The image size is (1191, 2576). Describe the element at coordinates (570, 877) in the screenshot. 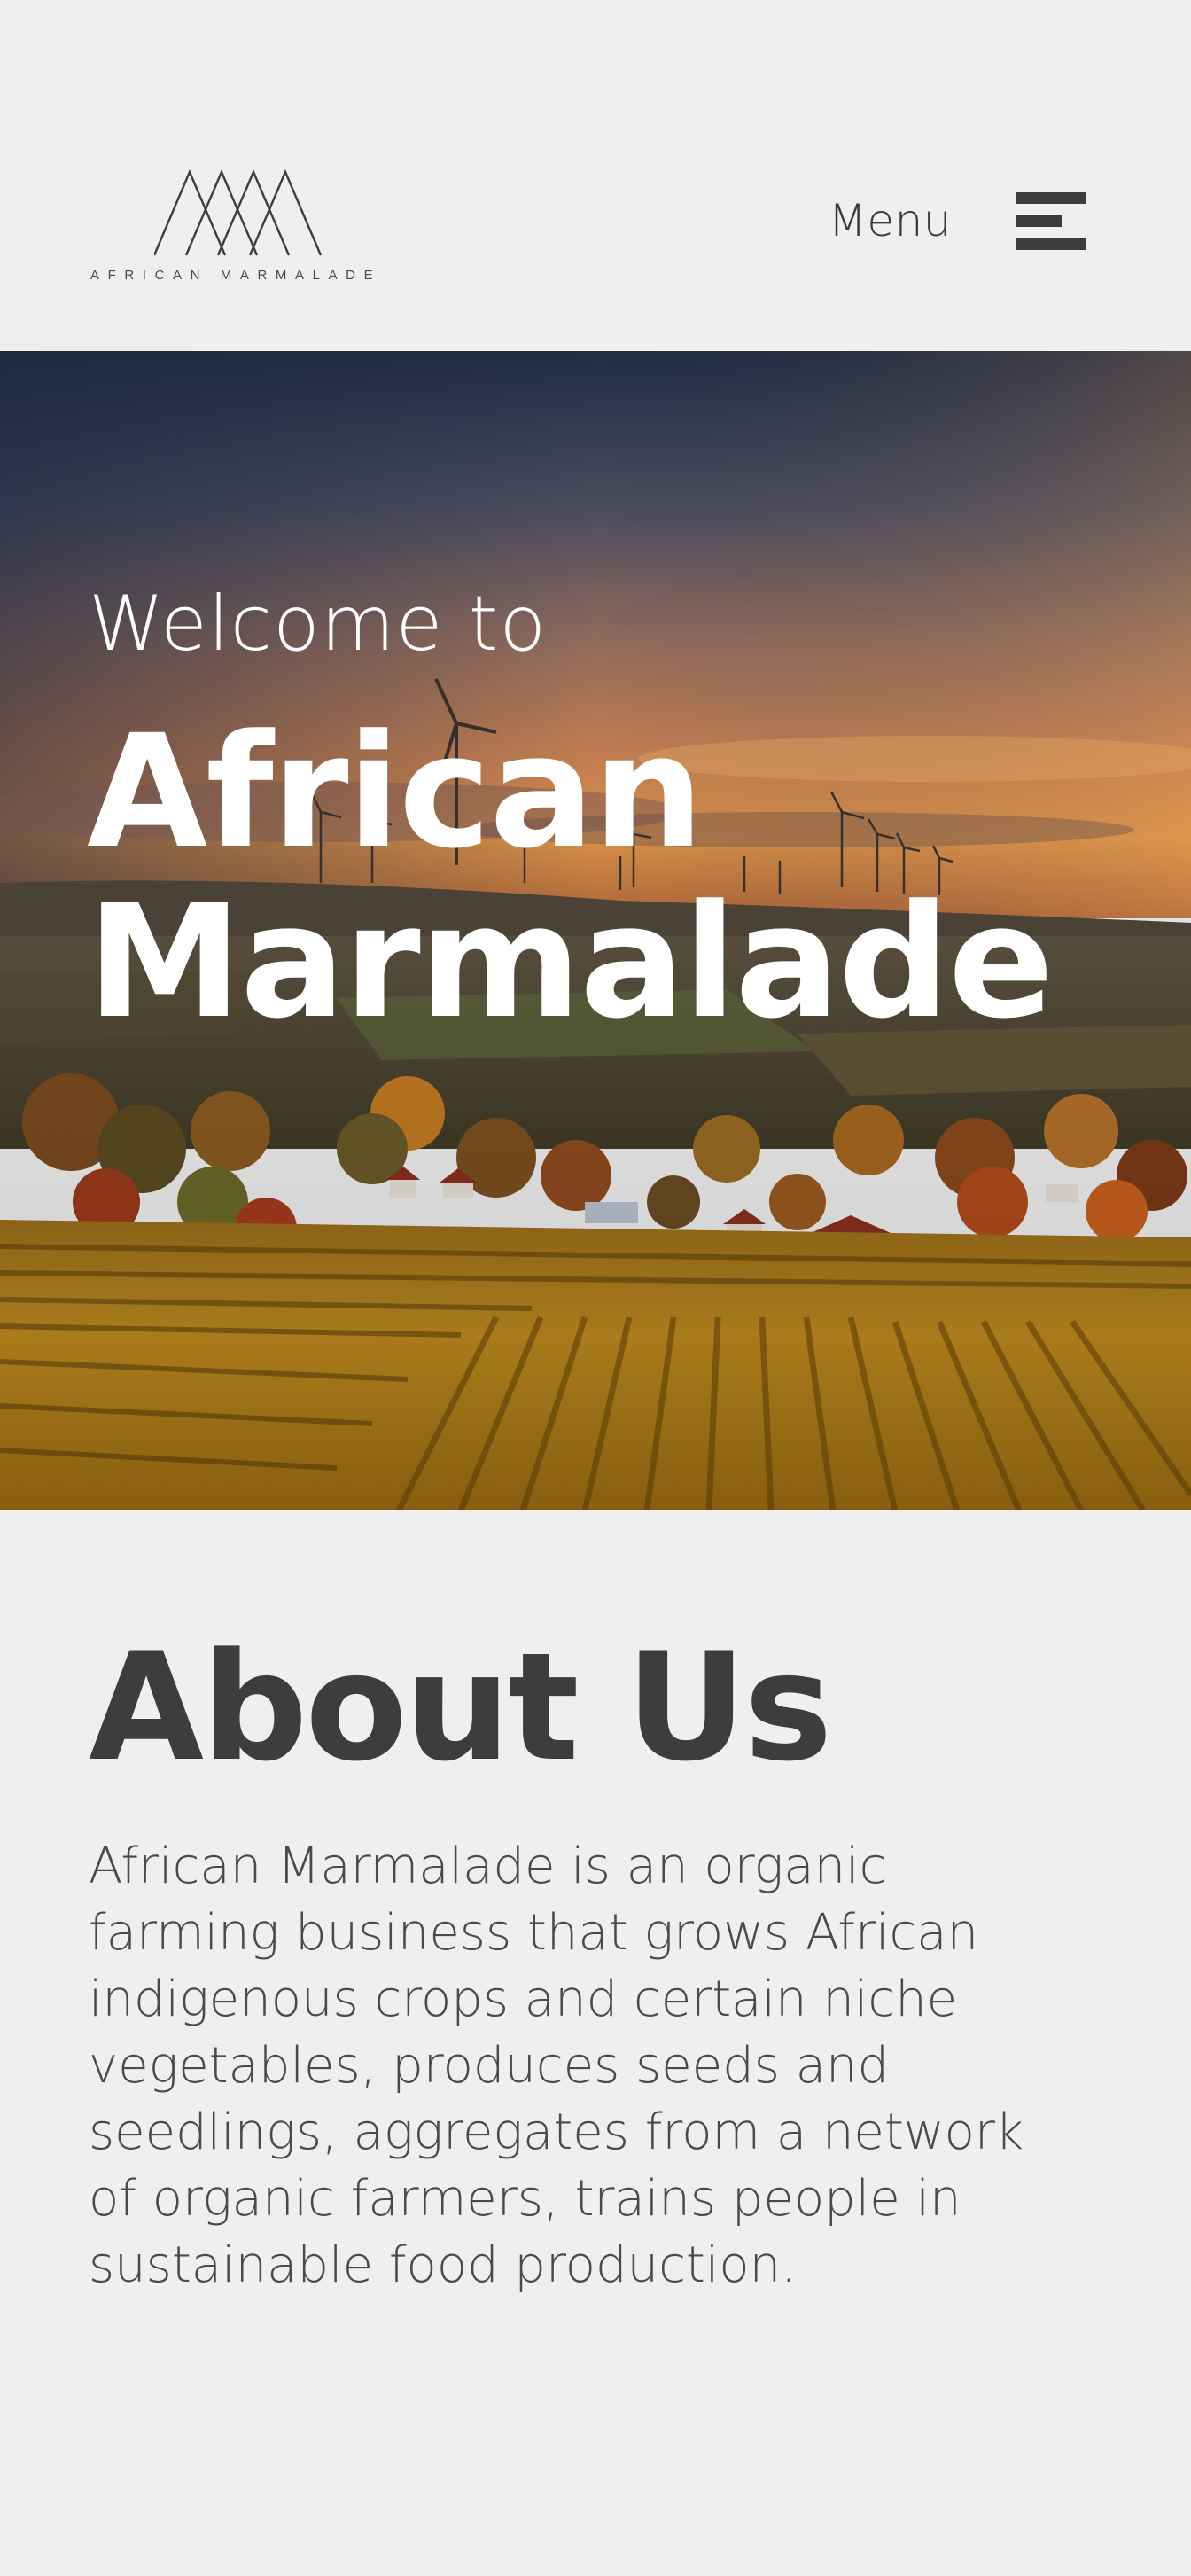

I see `hero-title: African Marmalade` at that location.